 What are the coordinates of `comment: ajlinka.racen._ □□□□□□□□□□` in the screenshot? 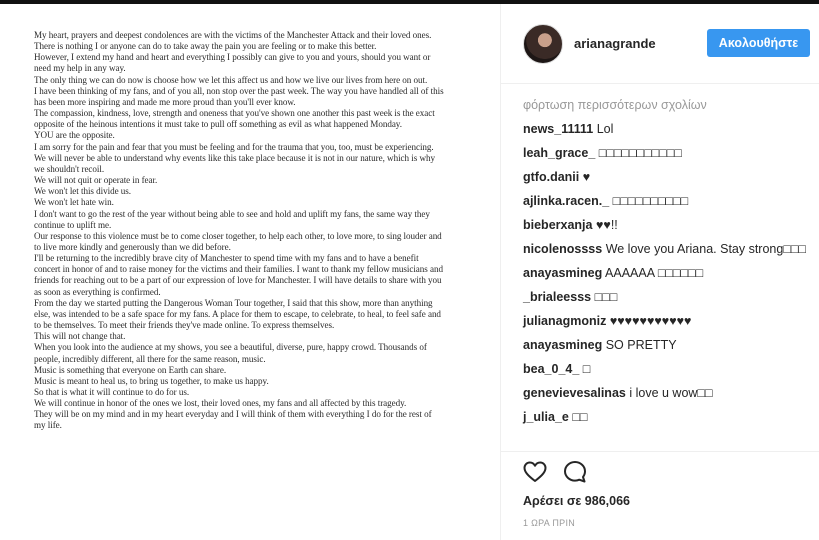 It's located at (668, 201).